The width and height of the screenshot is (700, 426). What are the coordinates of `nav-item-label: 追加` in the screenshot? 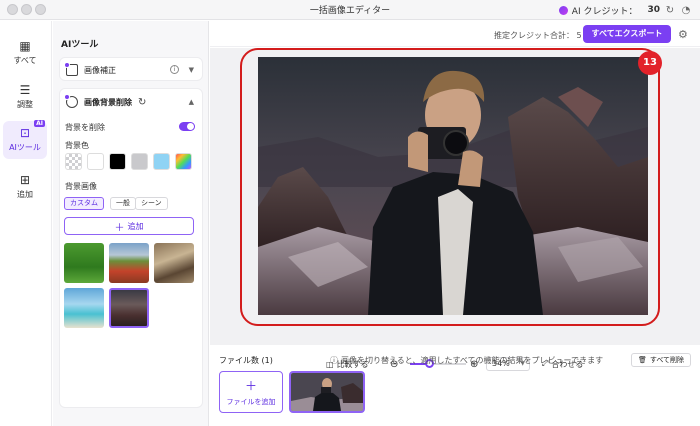 It's located at (25, 194).